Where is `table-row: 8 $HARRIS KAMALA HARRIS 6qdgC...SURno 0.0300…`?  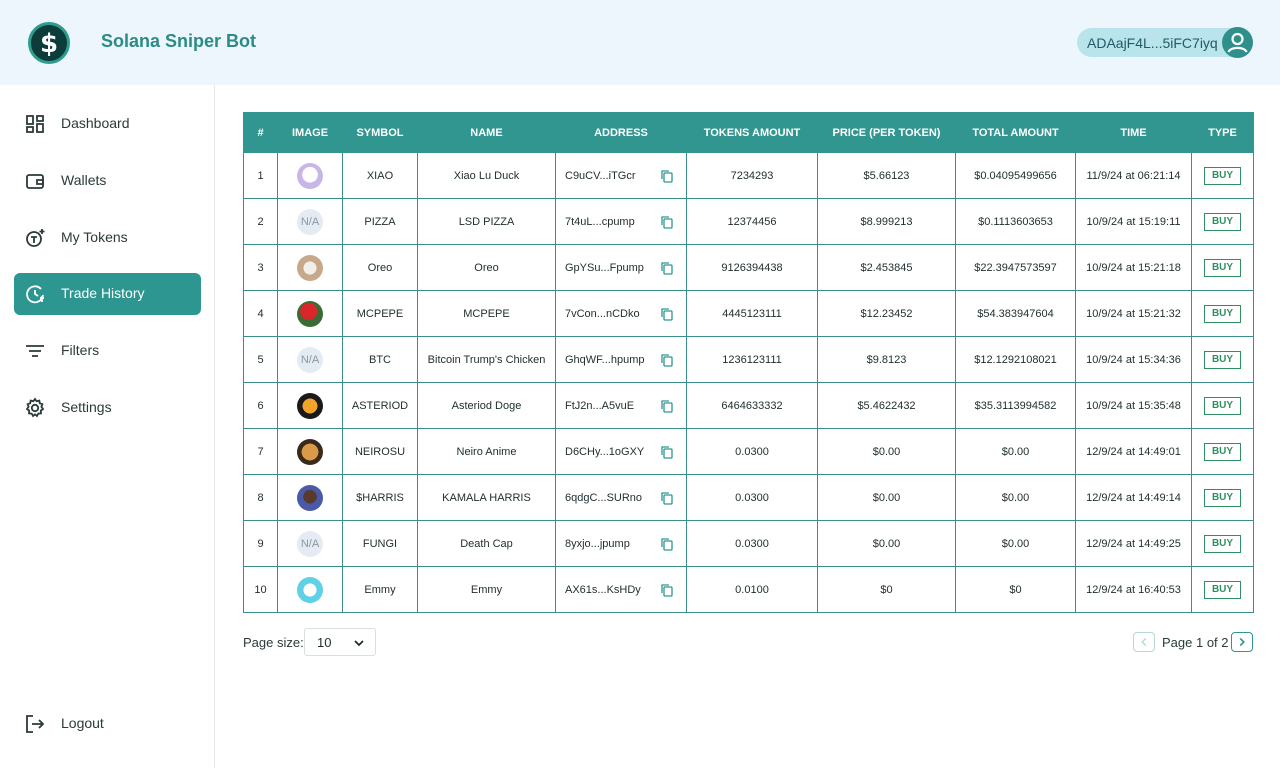 table-row: 8 $HARRIS KAMALA HARRIS 6qdgC...SURno 0.0300… is located at coordinates (748, 497).